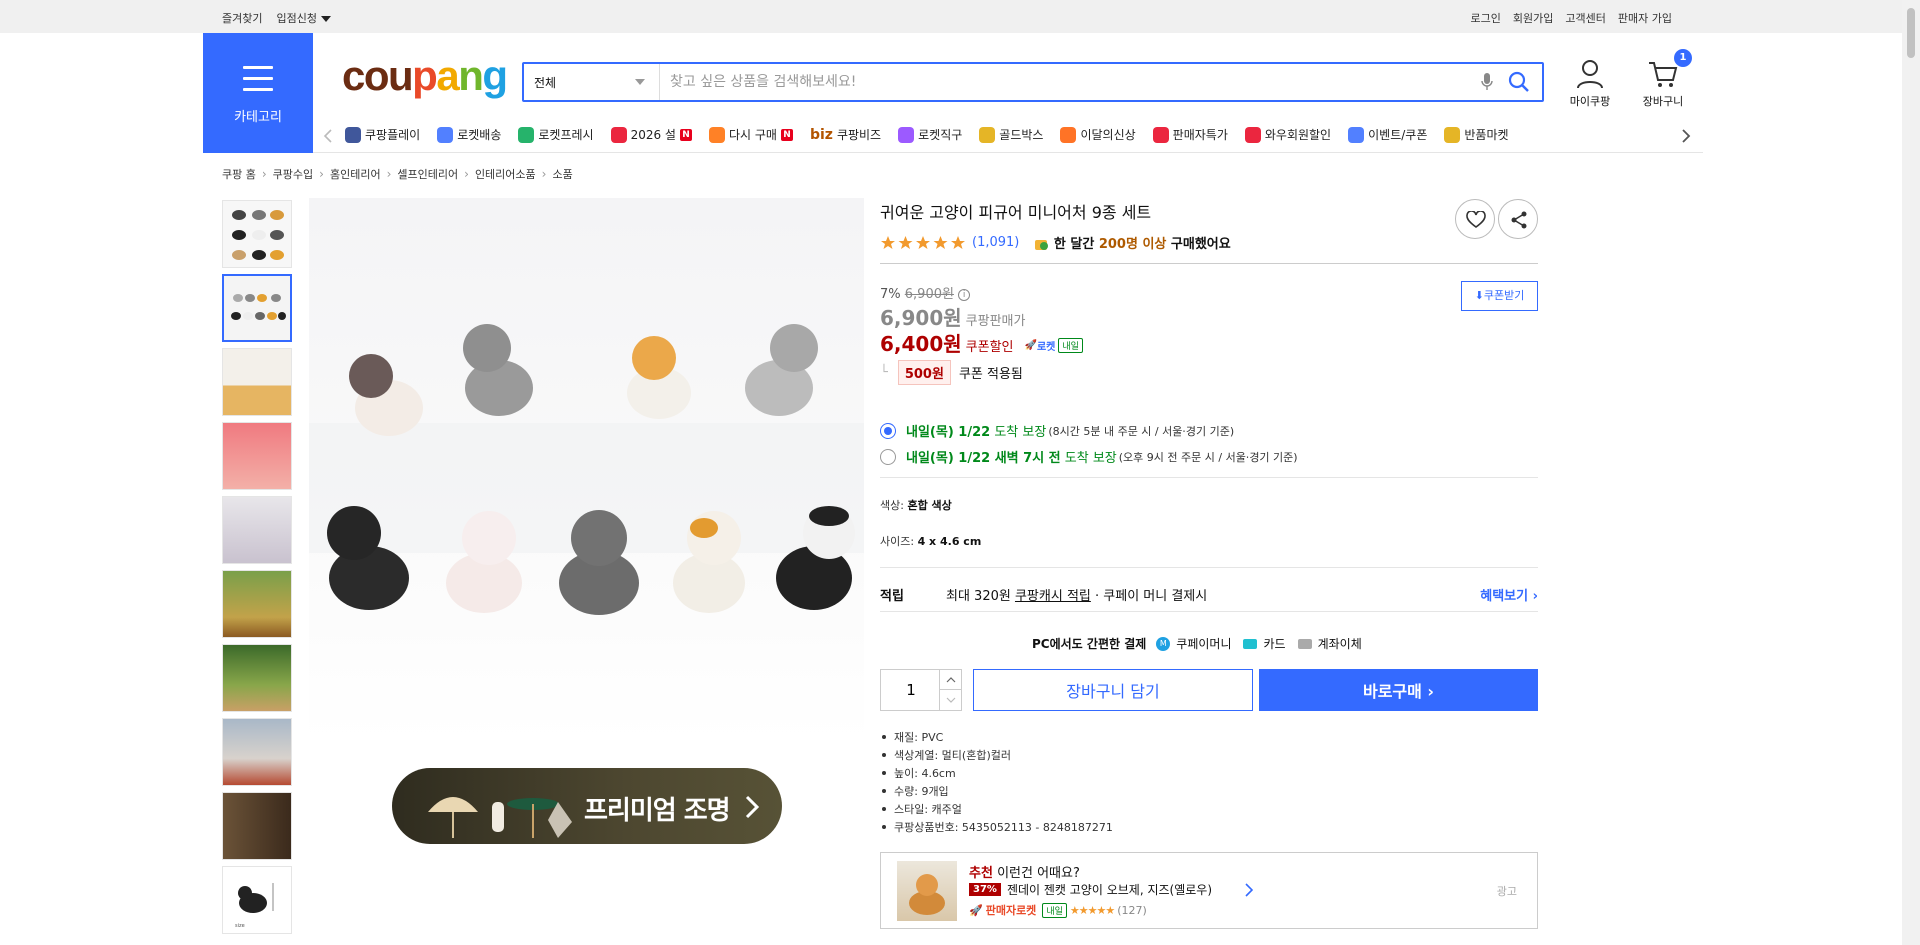 This screenshot has width=1920, height=945. I want to click on spec-item: 스타일: 캐주얼, so click(996, 810).